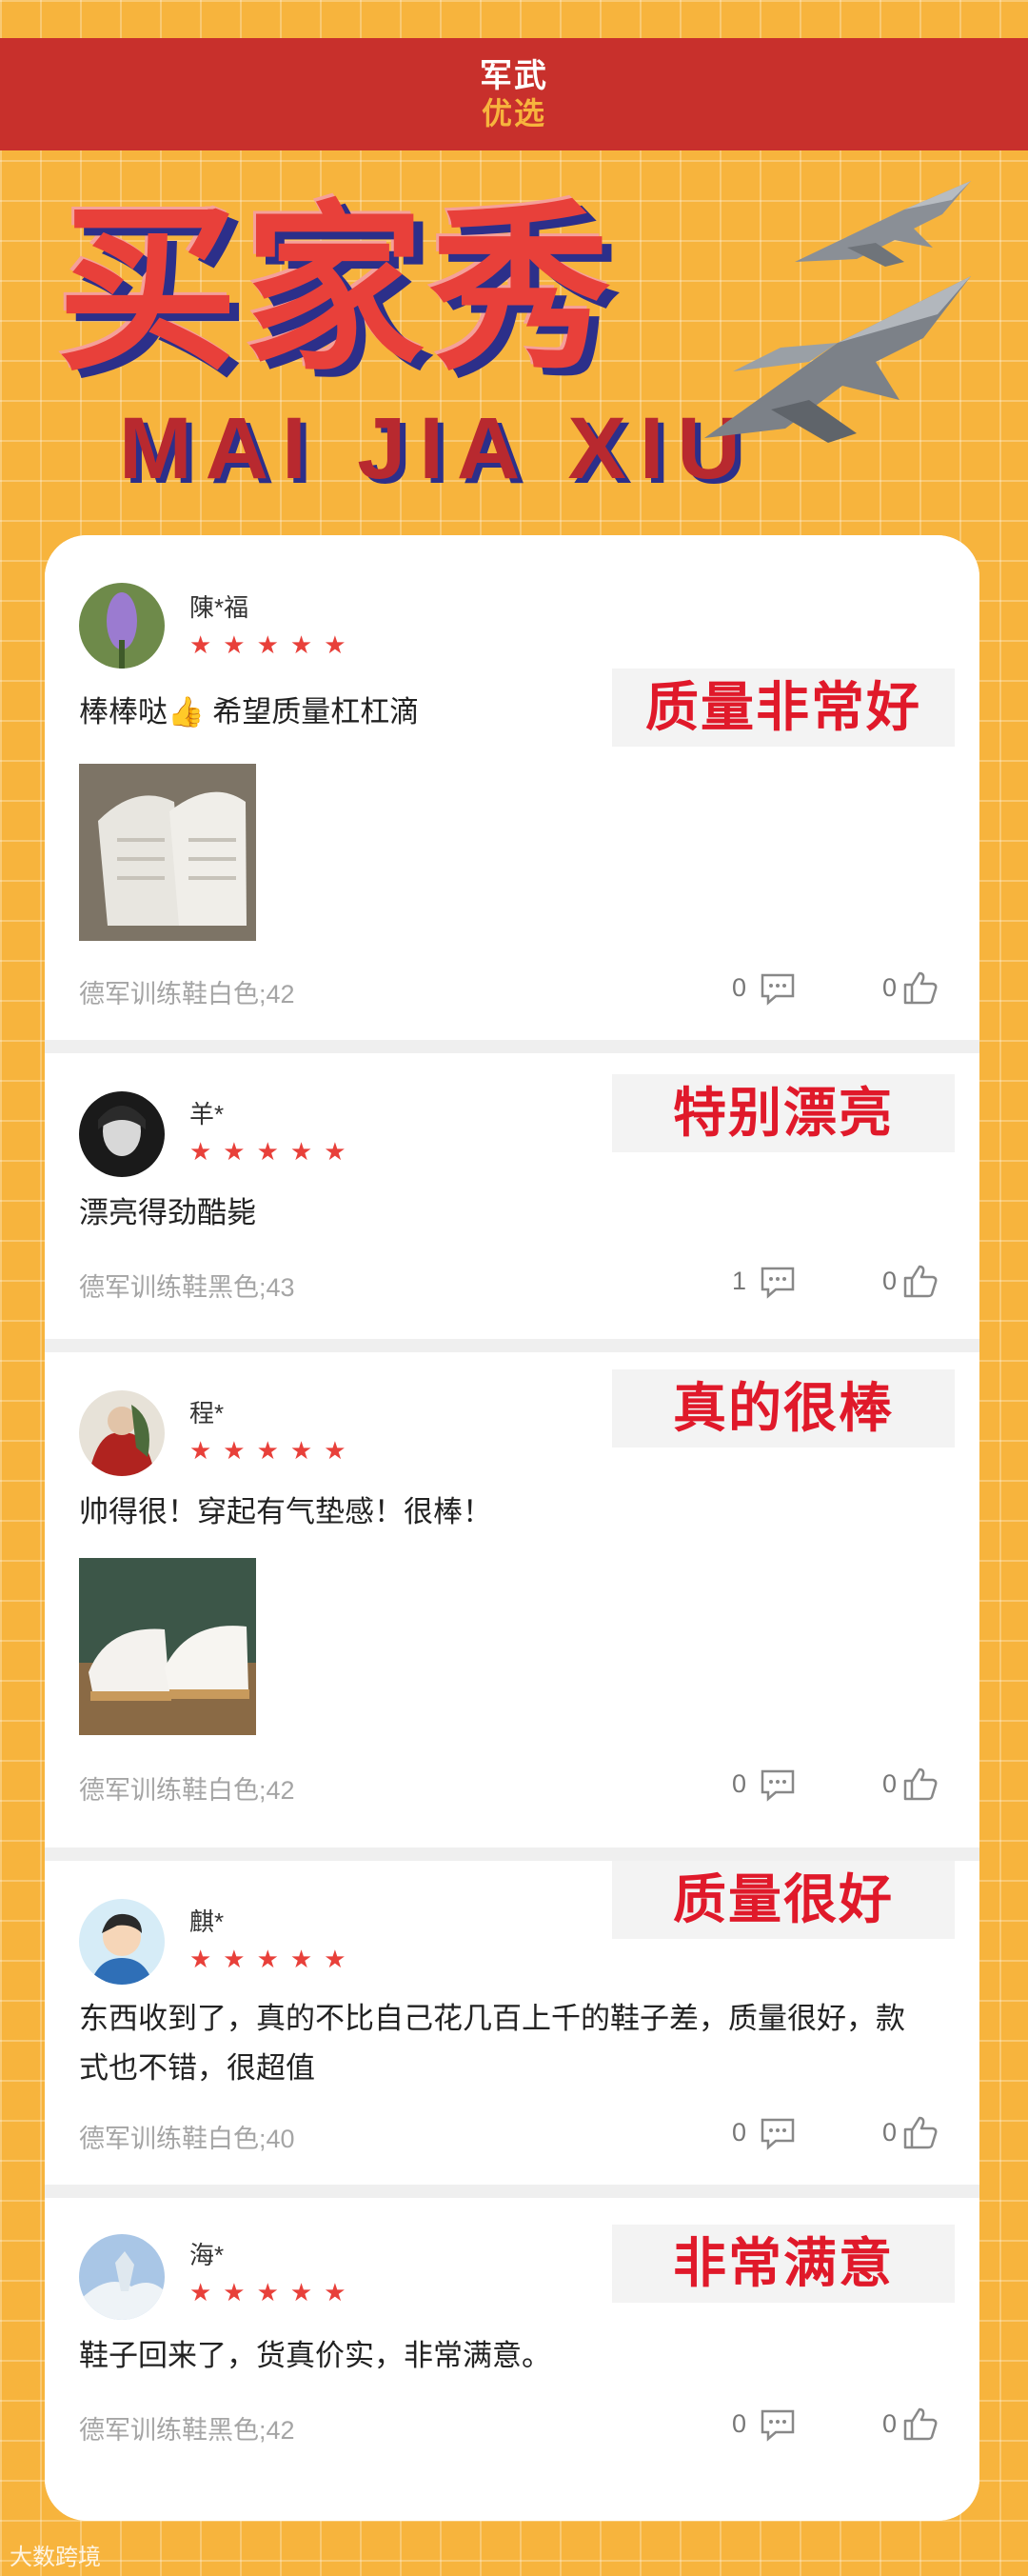 Image resolution: width=1028 pixels, height=2576 pixels. I want to click on product-variant: 德军训练鞋白色;40, so click(187, 2139).